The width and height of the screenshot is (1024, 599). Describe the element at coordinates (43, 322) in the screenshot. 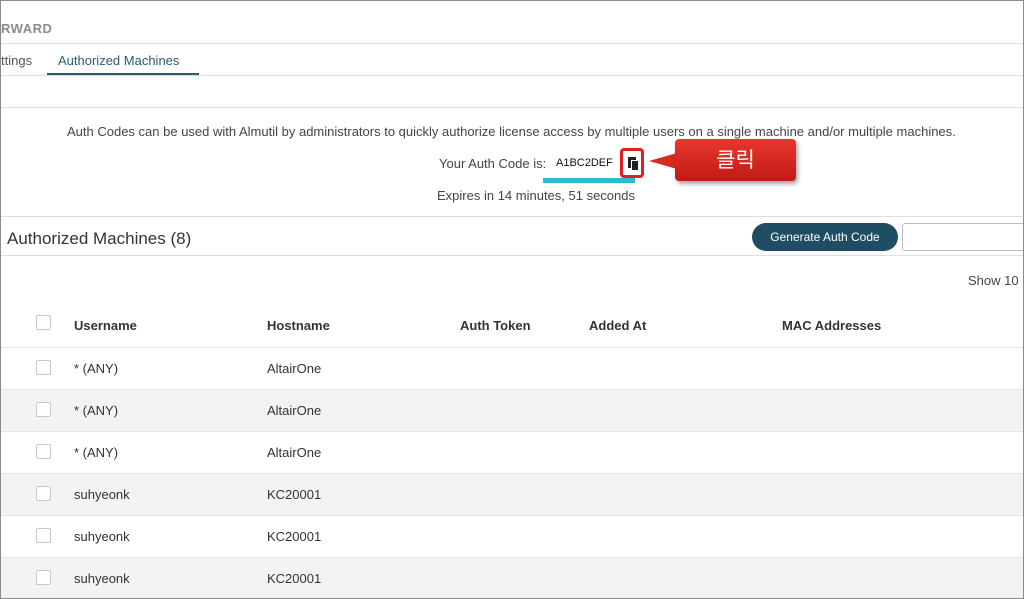

I see `select-all-checkbox` at that location.